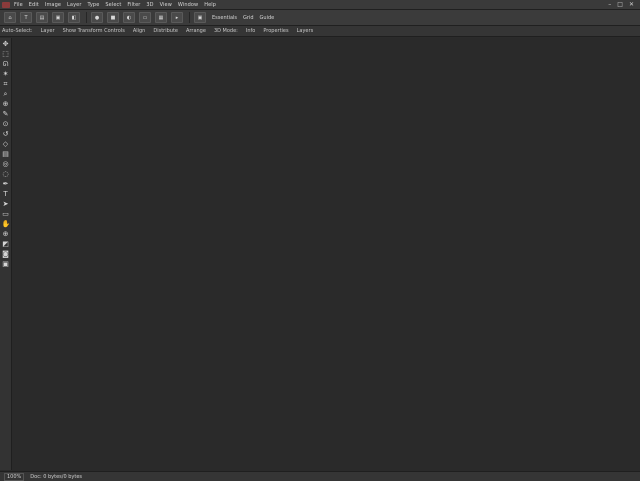 The height and width of the screenshot is (481, 640). Describe the element at coordinates (6, 224) in the screenshot. I see `hand-icon: ✋` at that location.